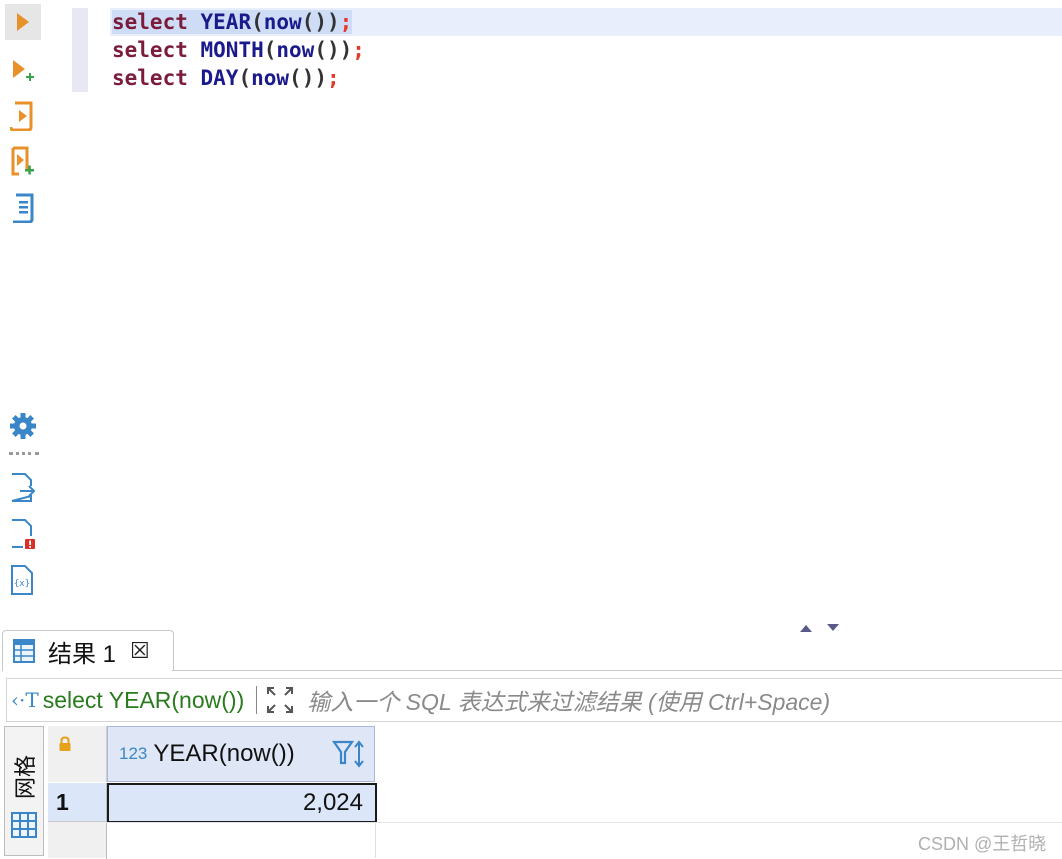  I want to click on document-variables-icon: {x}, so click(22, 580).